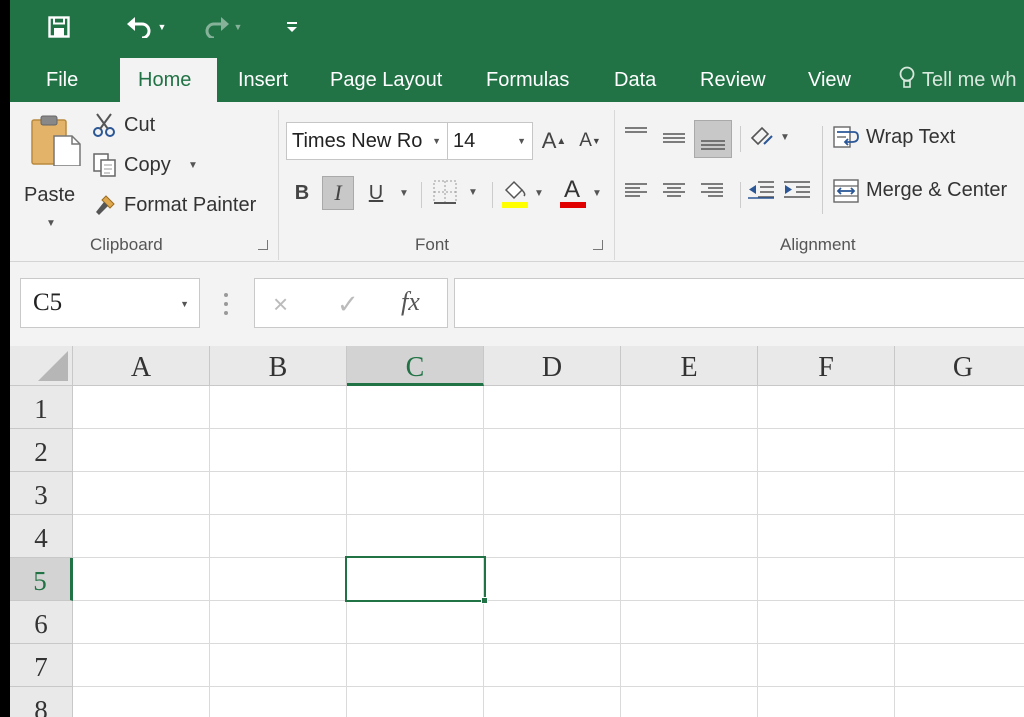 The height and width of the screenshot is (717, 1024). What do you see at coordinates (785, 137) in the screenshot?
I see `orientation-dropdown-icon: ▼` at bounding box center [785, 137].